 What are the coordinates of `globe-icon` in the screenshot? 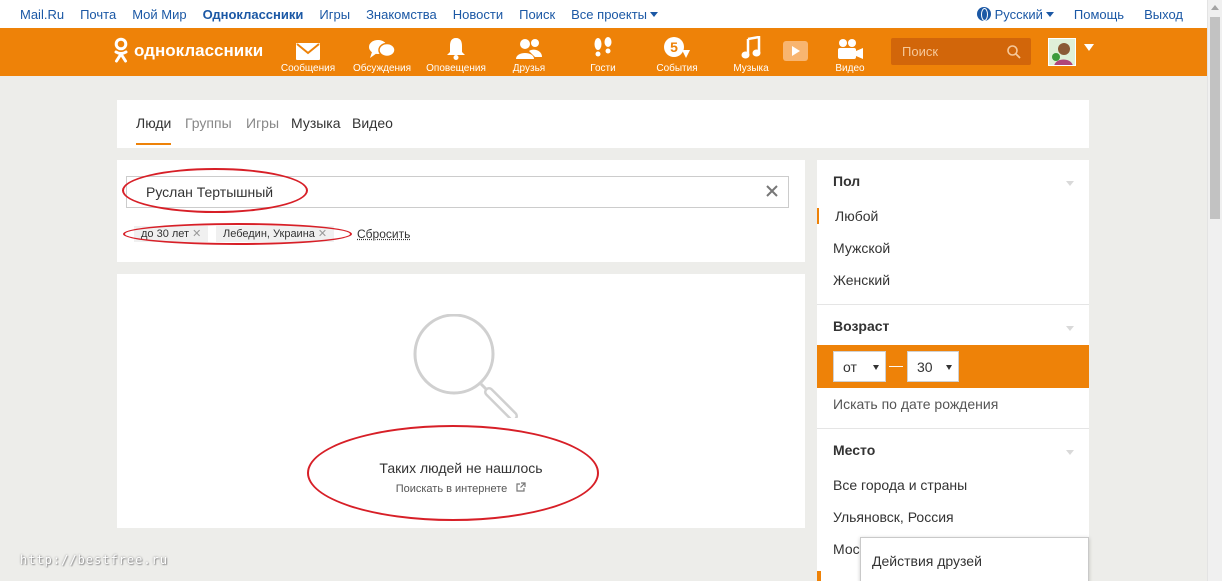 It's located at (984, 14).